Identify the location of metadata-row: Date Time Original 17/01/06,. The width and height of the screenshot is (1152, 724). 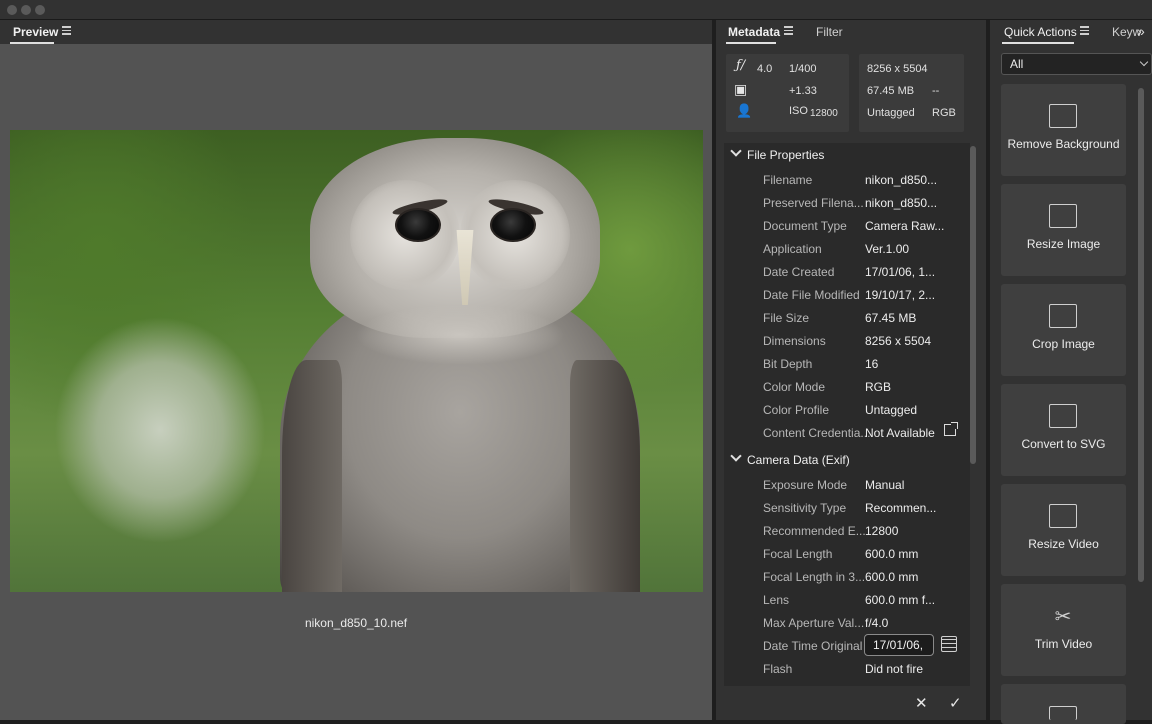
(847, 645).